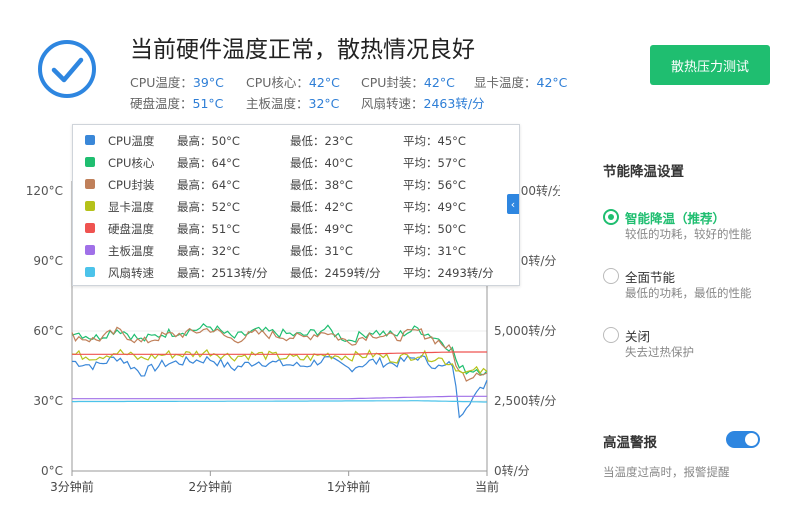  Describe the element at coordinates (67, 69) in the screenshot. I see `status-ok-icon` at that location.